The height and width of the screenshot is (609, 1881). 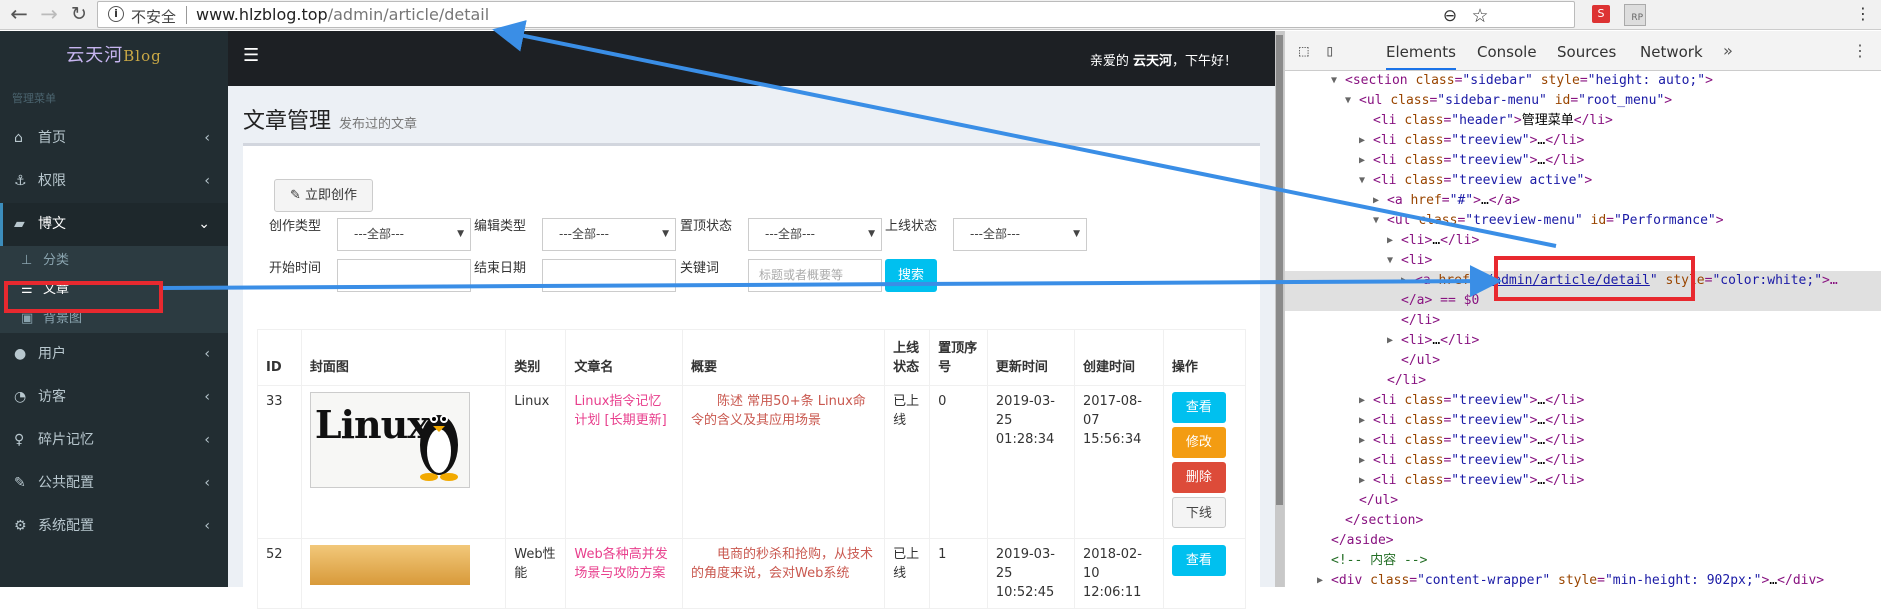 I want to click on brand-logo: 云天河Blog, so click(x=114, y=56).